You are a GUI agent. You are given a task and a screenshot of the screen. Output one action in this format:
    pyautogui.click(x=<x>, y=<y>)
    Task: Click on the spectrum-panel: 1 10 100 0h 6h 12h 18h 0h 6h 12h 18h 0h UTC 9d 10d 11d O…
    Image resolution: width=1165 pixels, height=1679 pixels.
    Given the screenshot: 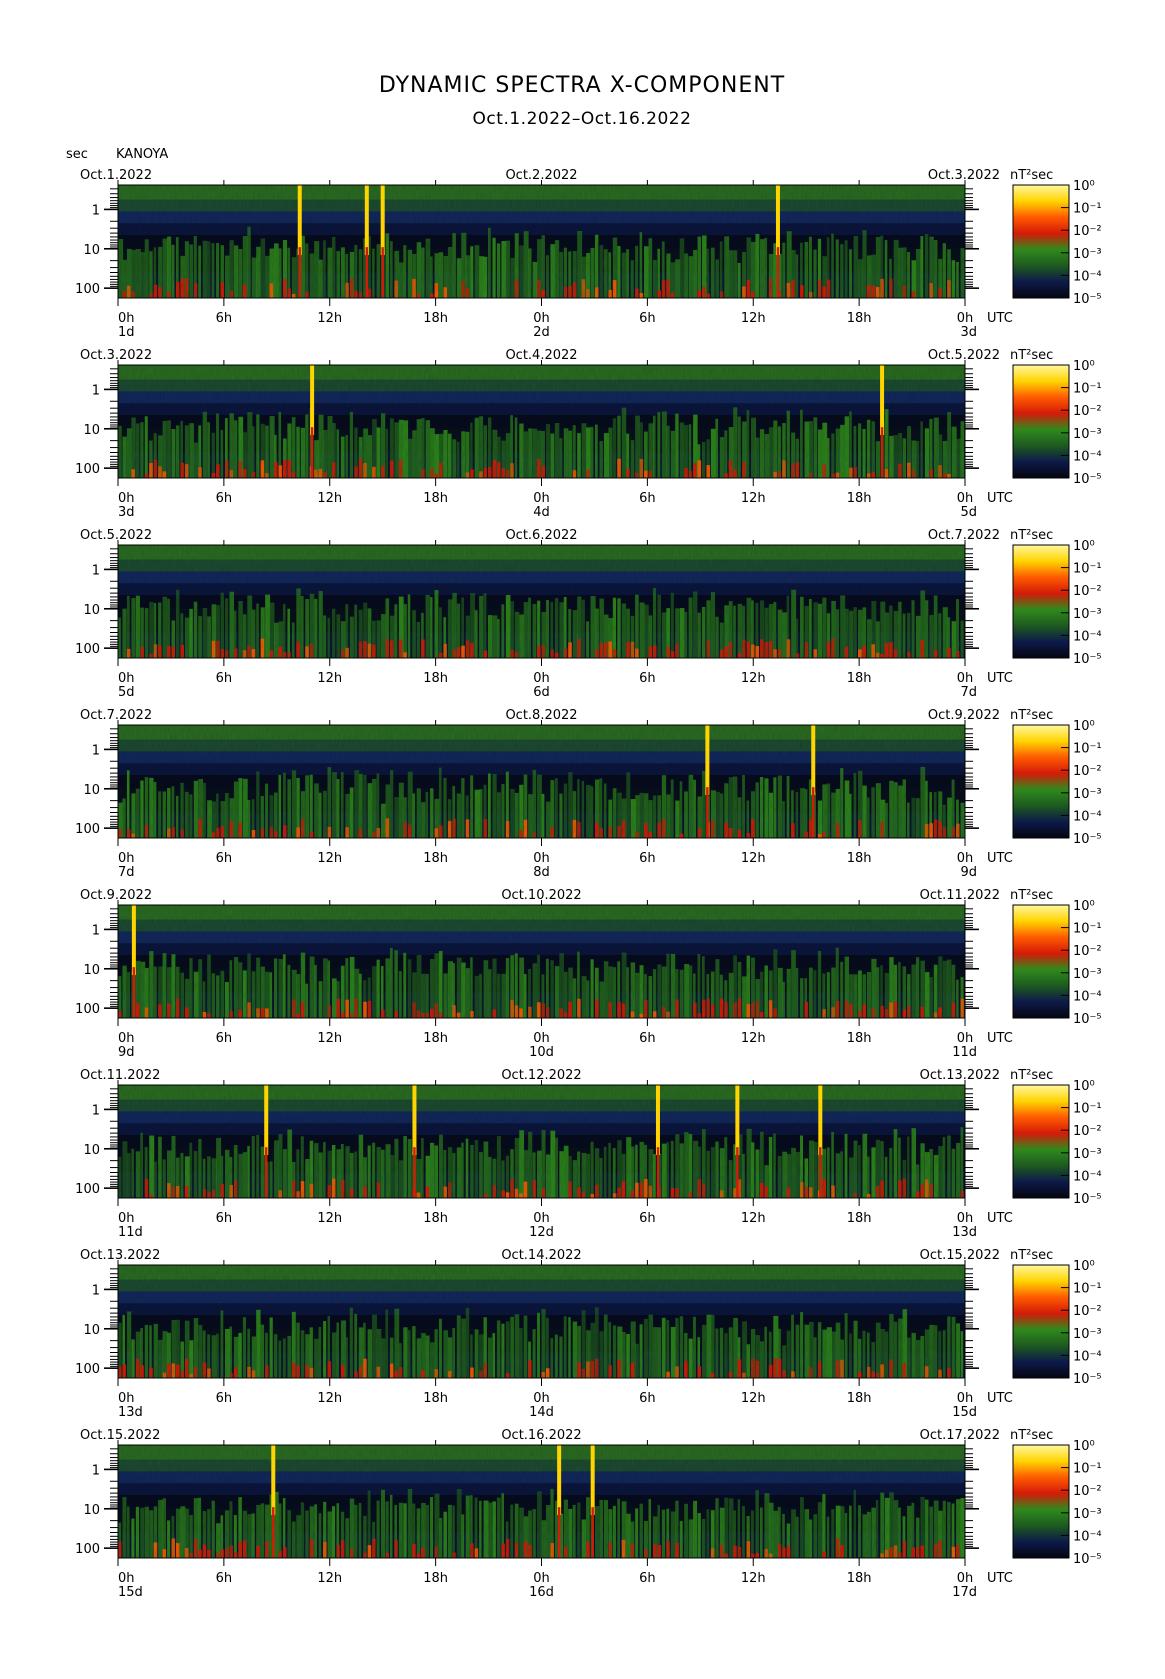 What is the action you would take?
    pyautogui.click(x=588, y=974)
    